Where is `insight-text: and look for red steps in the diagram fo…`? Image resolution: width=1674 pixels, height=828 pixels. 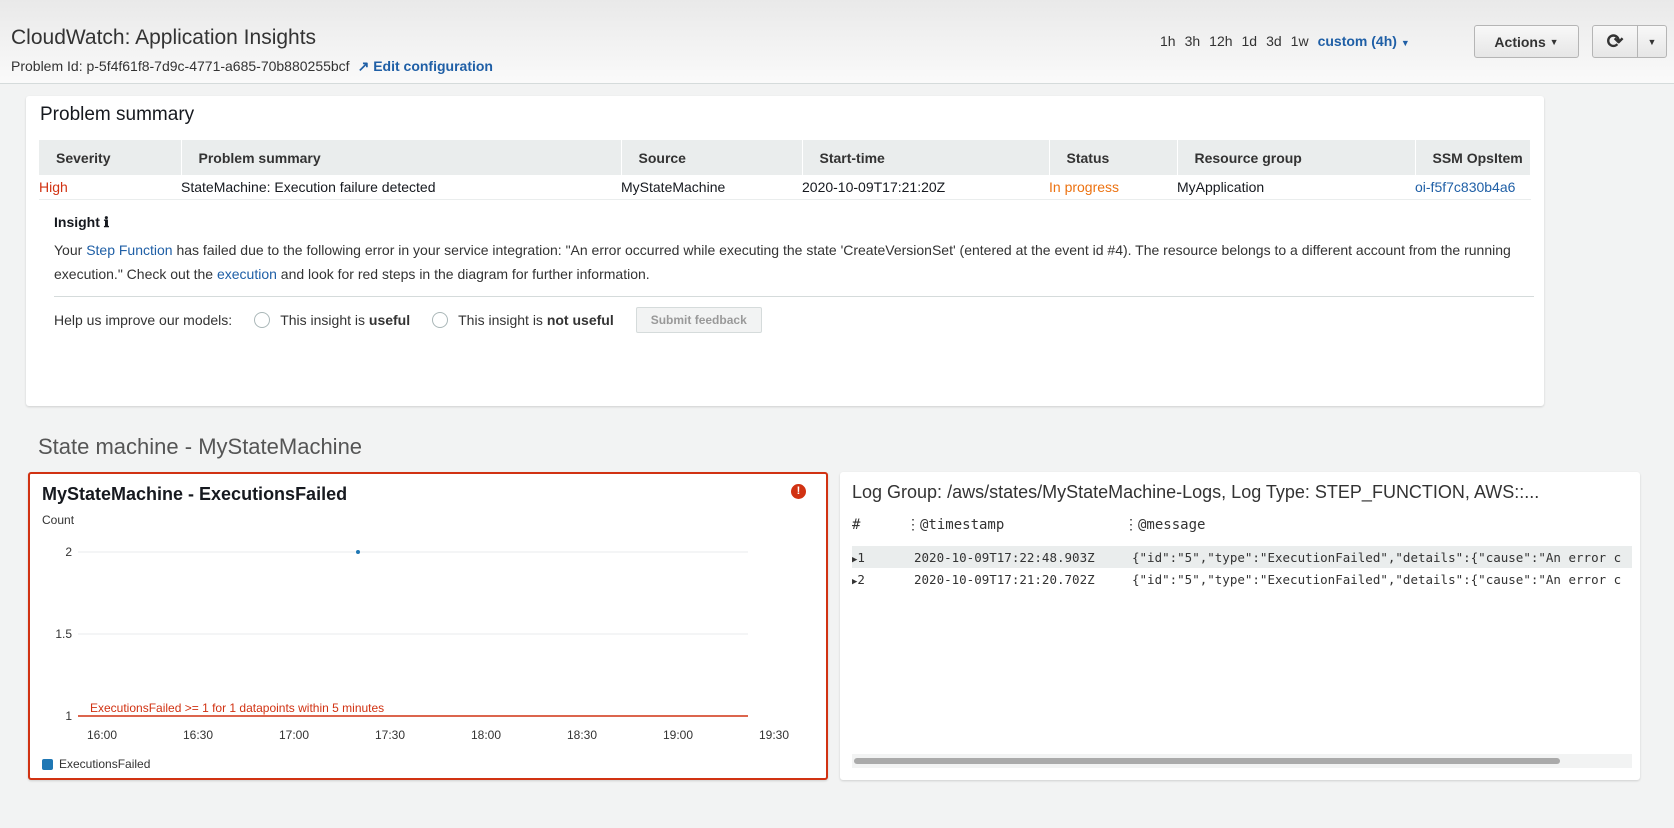
insight-text: and look for red steps in the diagram fo… is located at coordinates (463, 274).